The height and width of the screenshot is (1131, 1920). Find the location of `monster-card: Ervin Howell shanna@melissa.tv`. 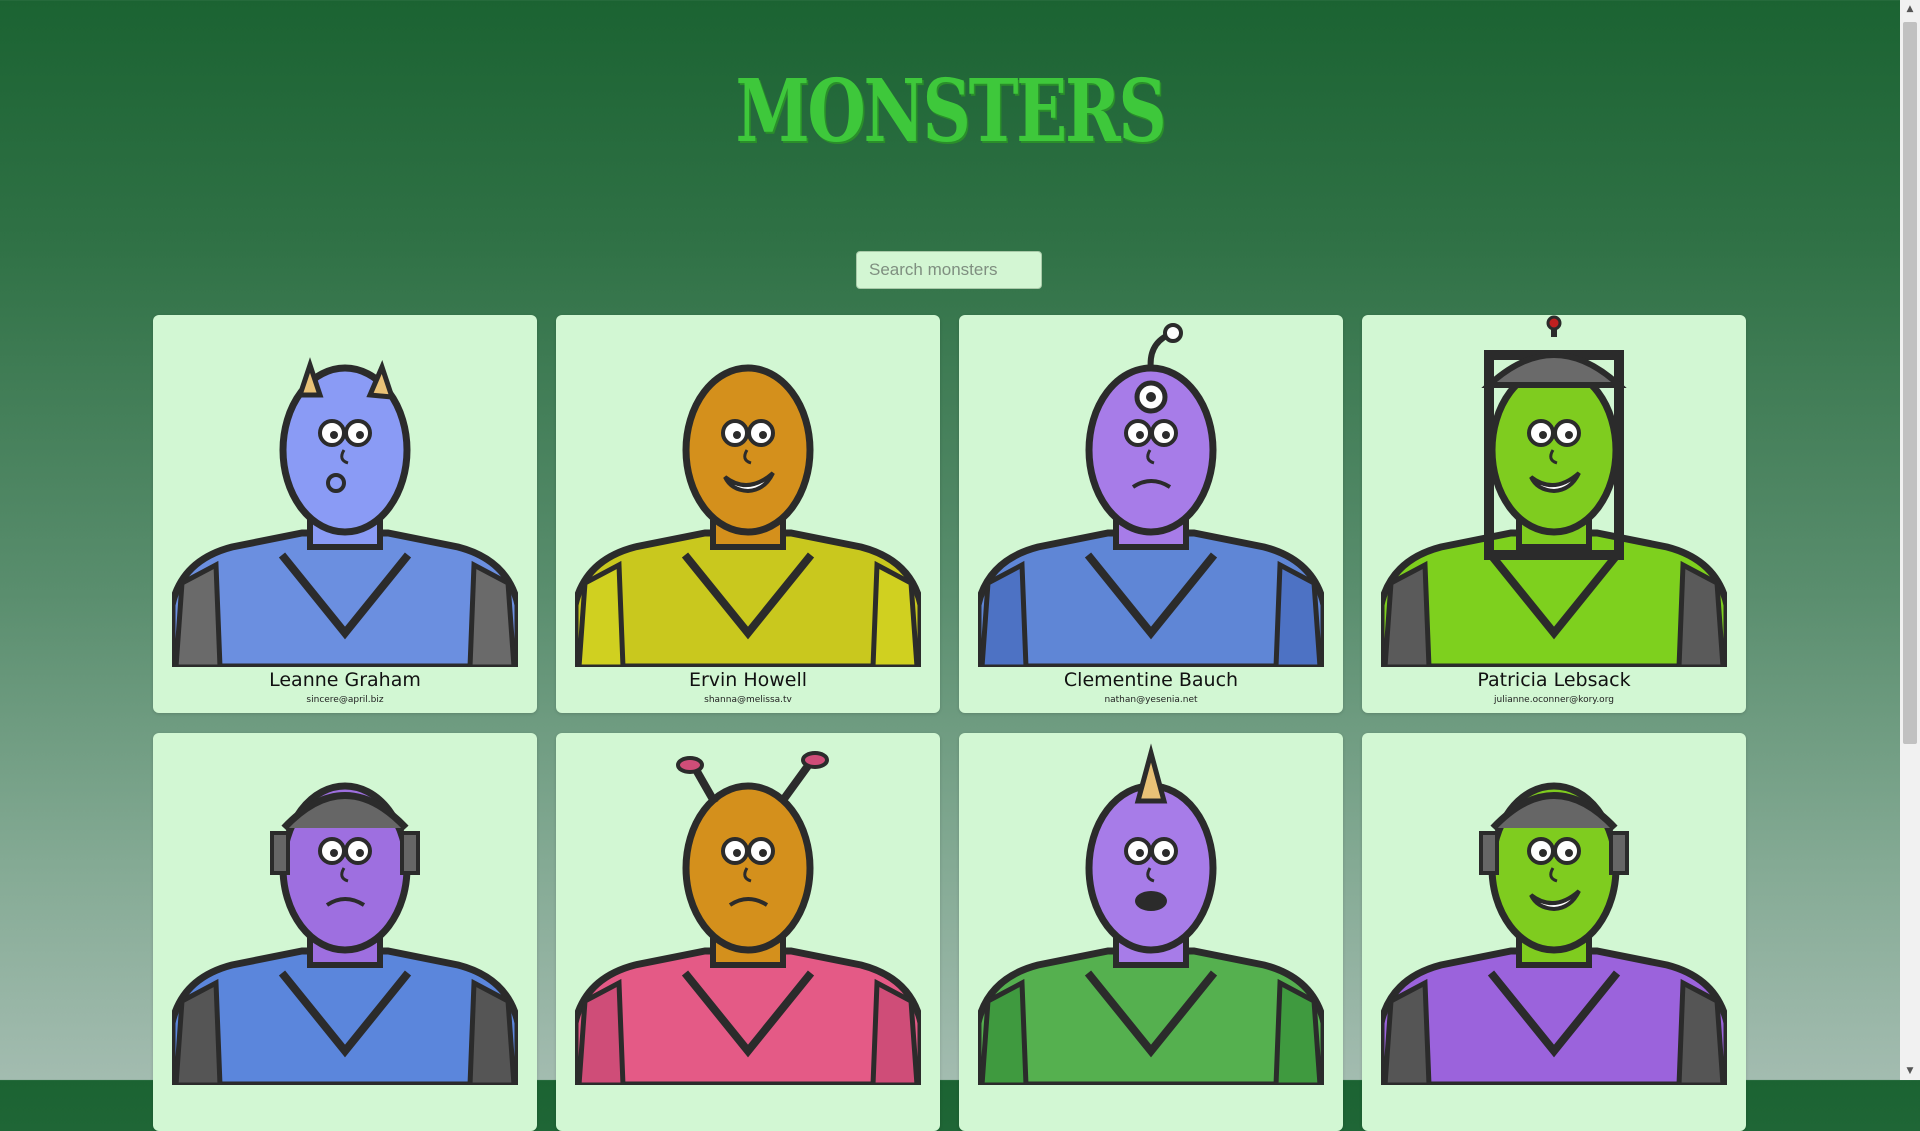

monster-card: Ervin Howell shanna@melissa.tv is located at coordinates (748, 514).